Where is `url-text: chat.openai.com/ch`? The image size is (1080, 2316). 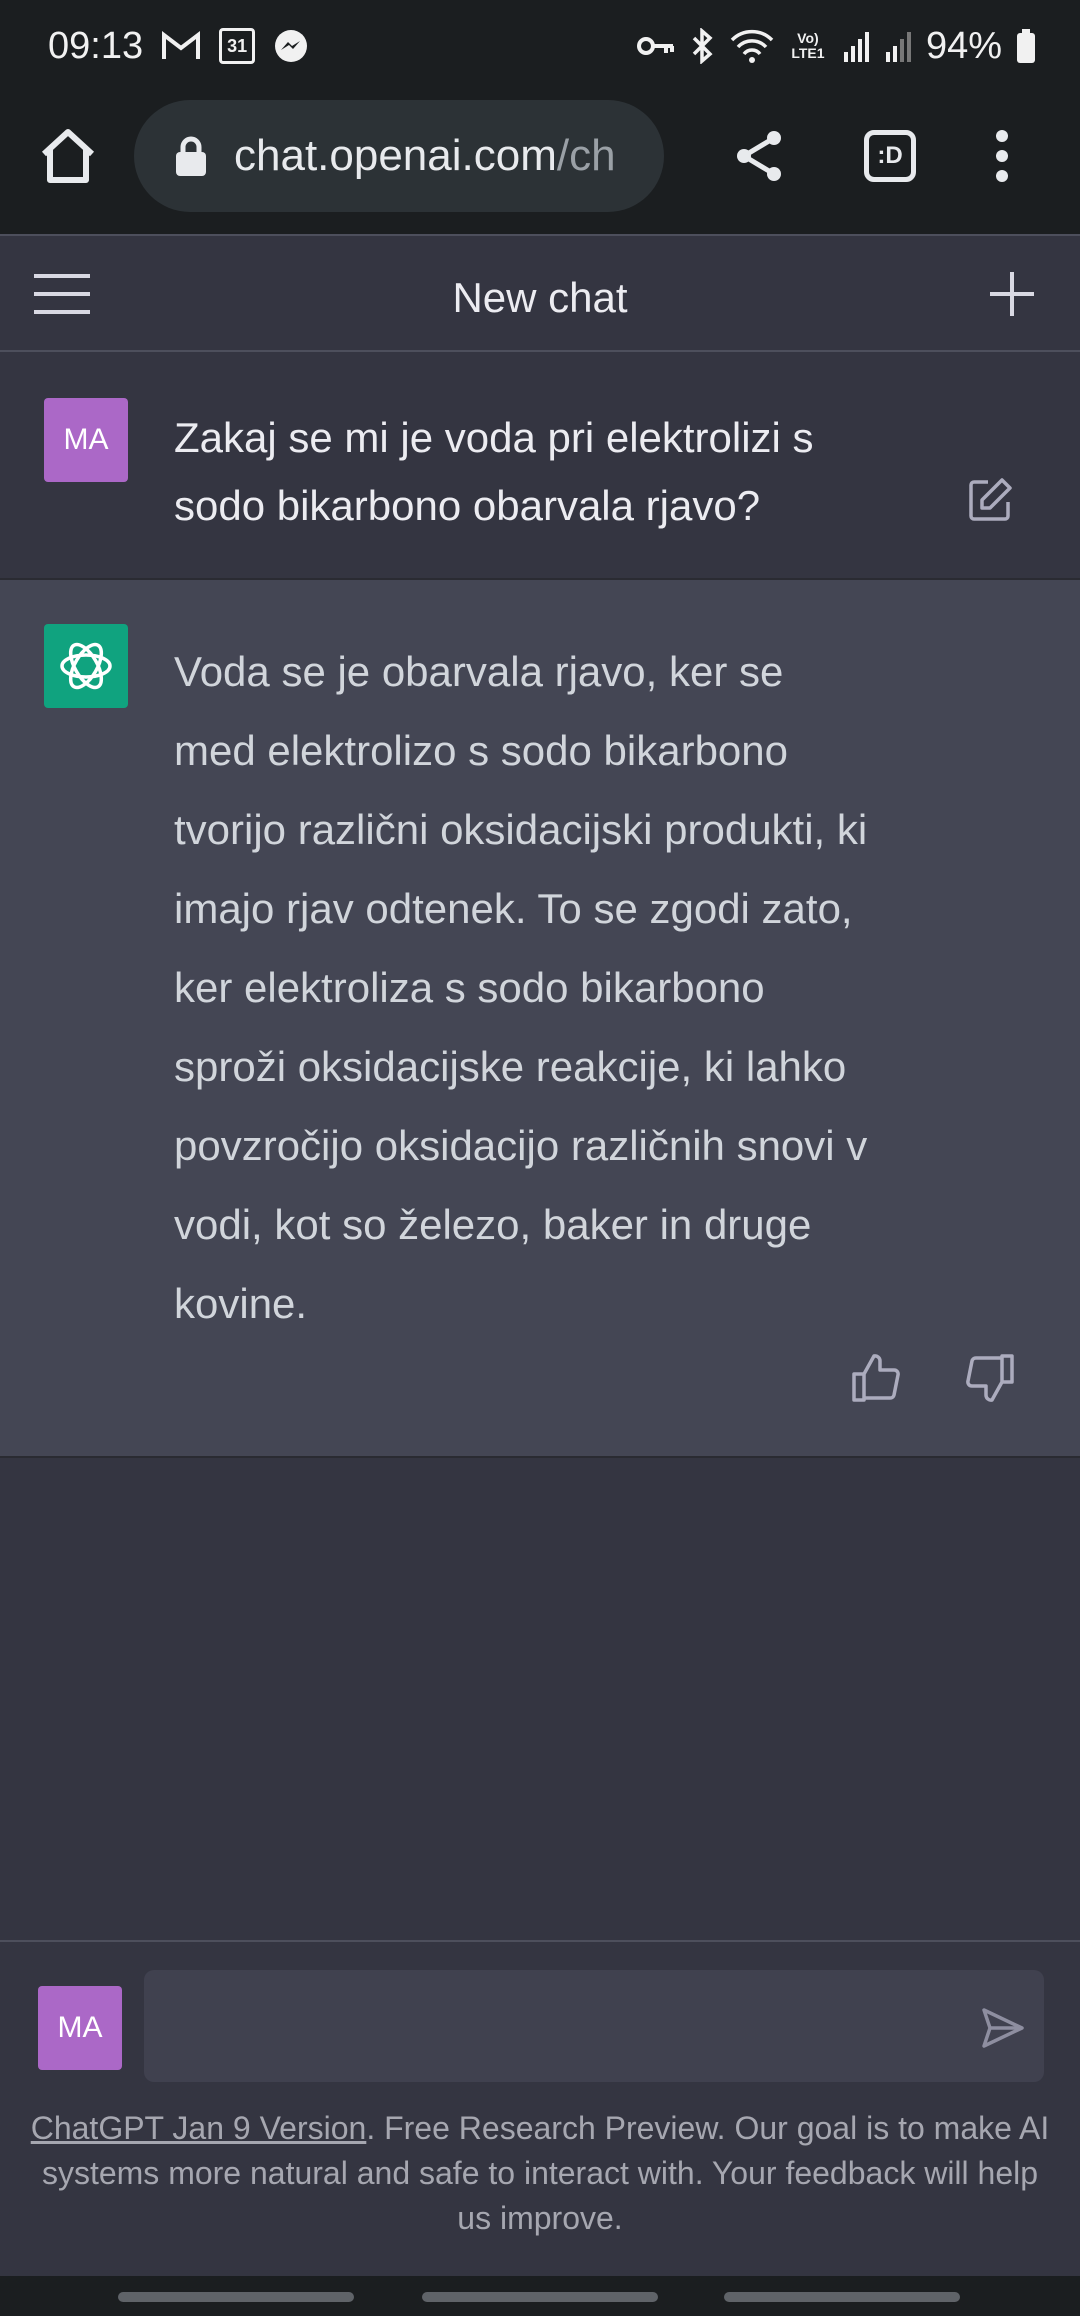
url-text: chat.openai.com/ch is located at coordinates (425, 156).